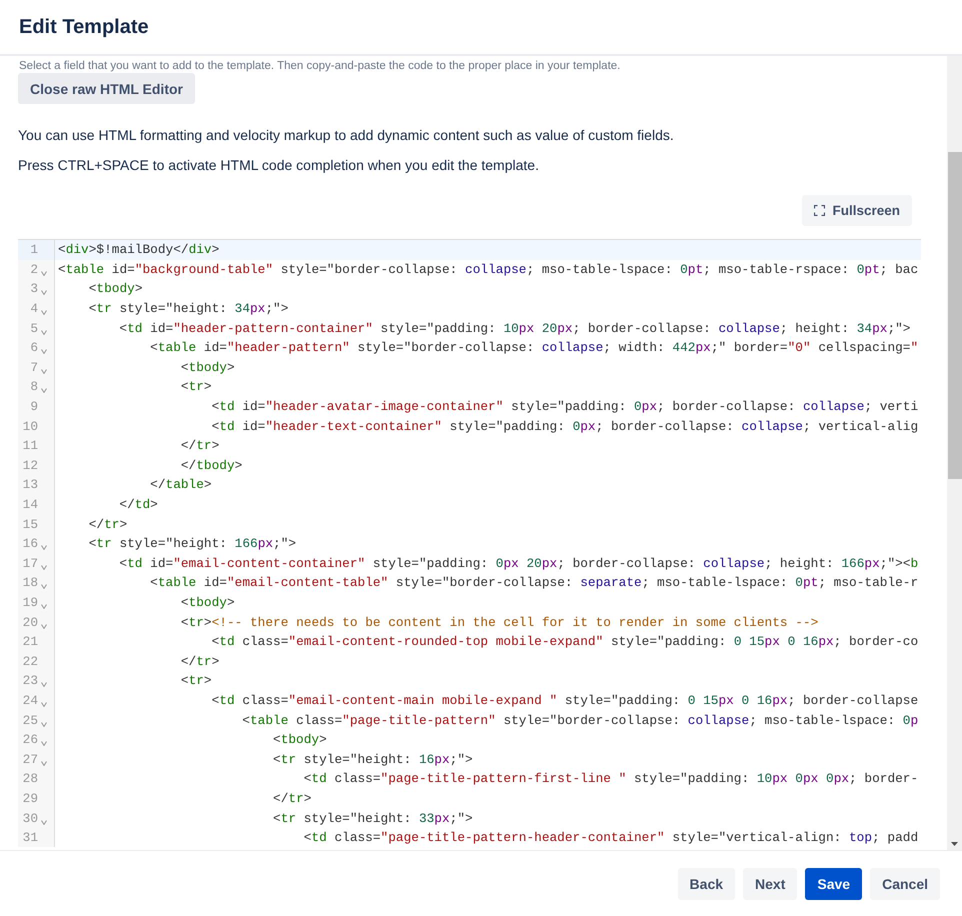 The height and width of the screenshot is (916, 962). What do you see at coordinates (30, 838) in the screenshot?
I see `line-number: 31` at bounding box center [30, 838].